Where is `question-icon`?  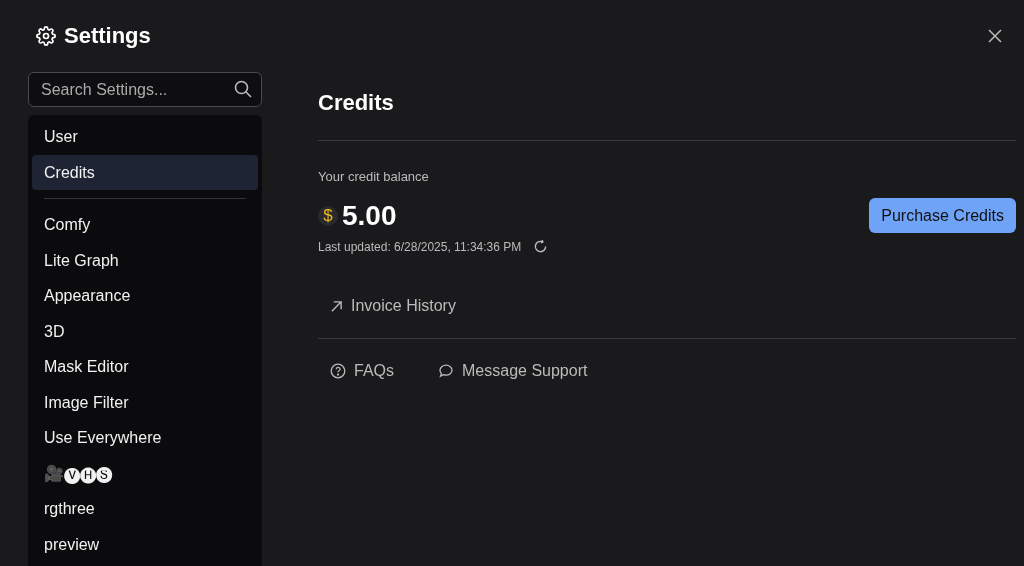
question-icon is located at coordinates (338, 371).